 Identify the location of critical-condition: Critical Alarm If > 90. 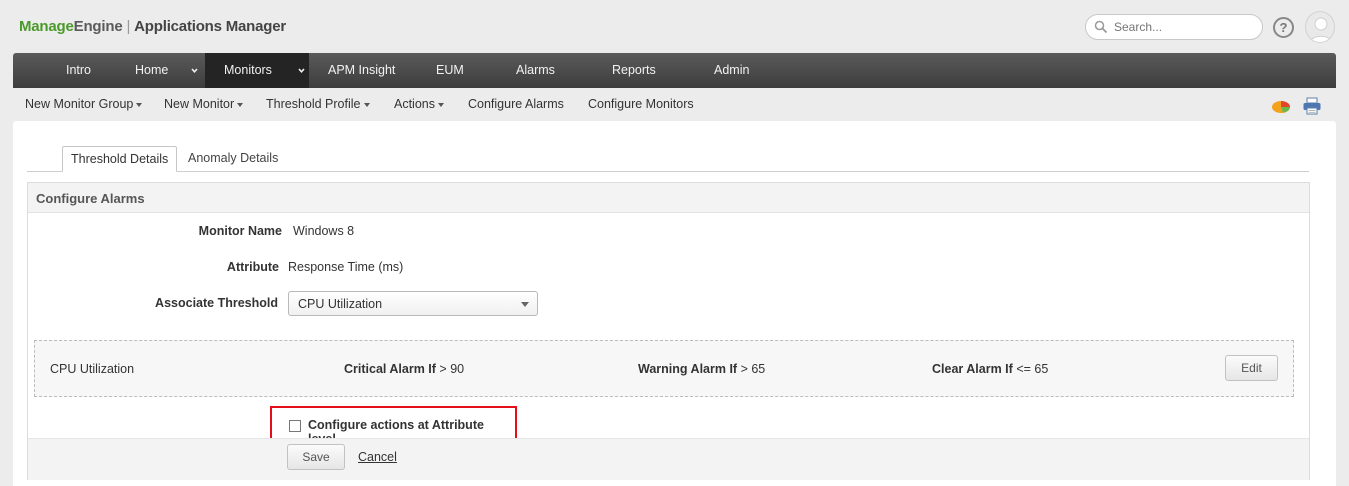
(404, 369).